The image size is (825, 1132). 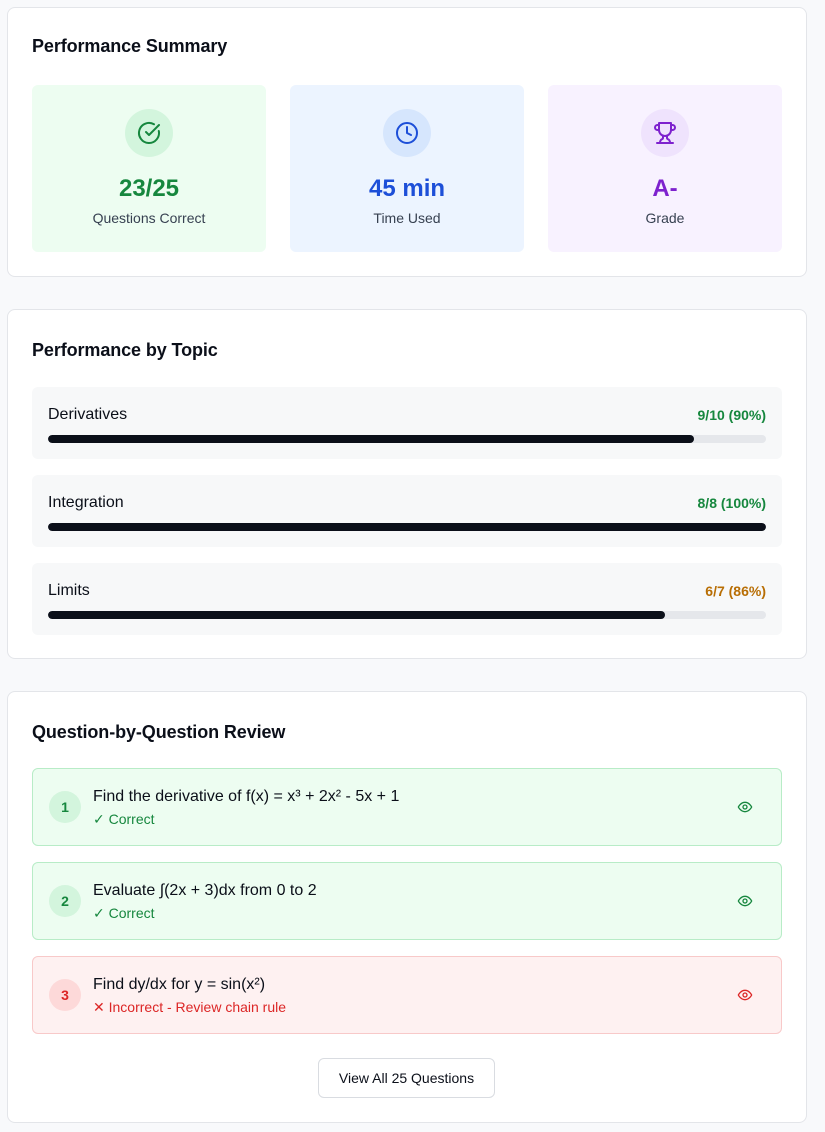 I want to click on time-used-stat: 45 min Time Used, so click(x=407, y=168).